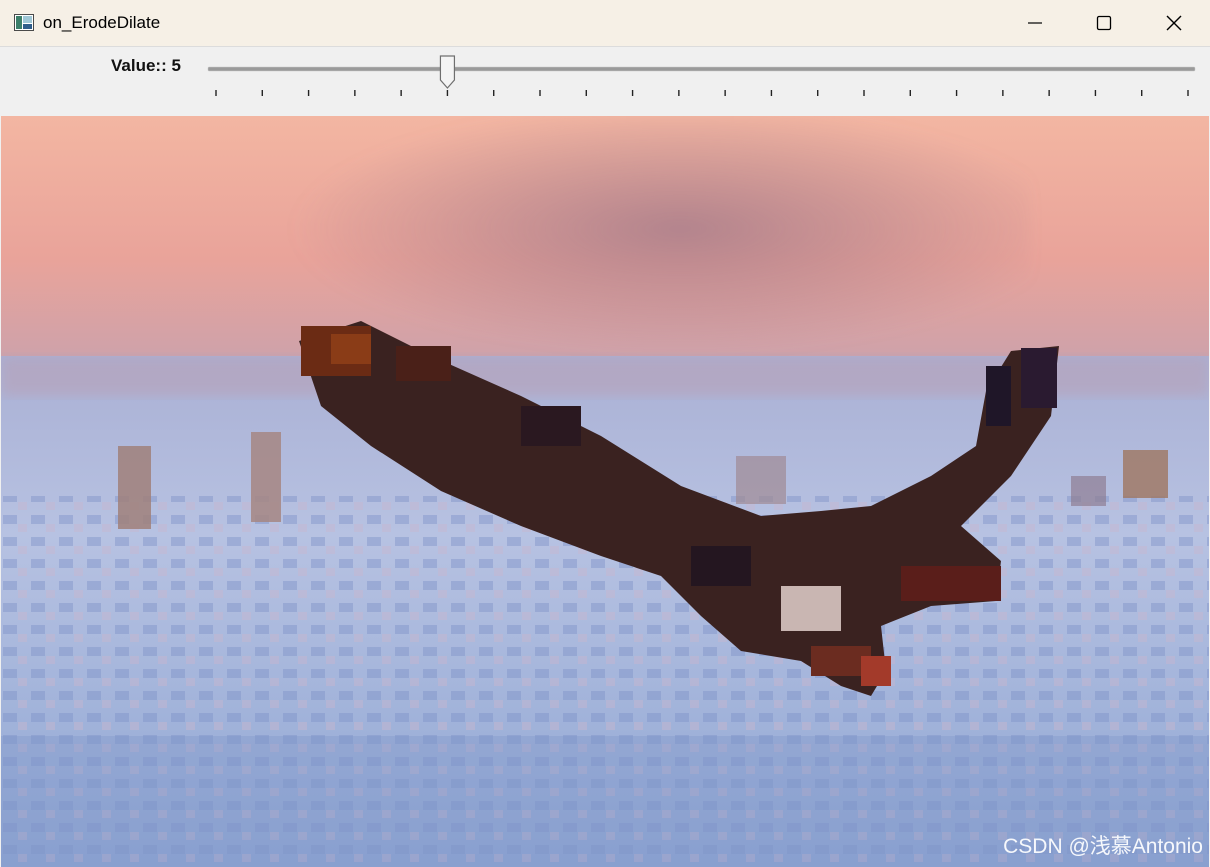 The image size is (1210, 867). I want to click on app-icon, so click(24, 22).